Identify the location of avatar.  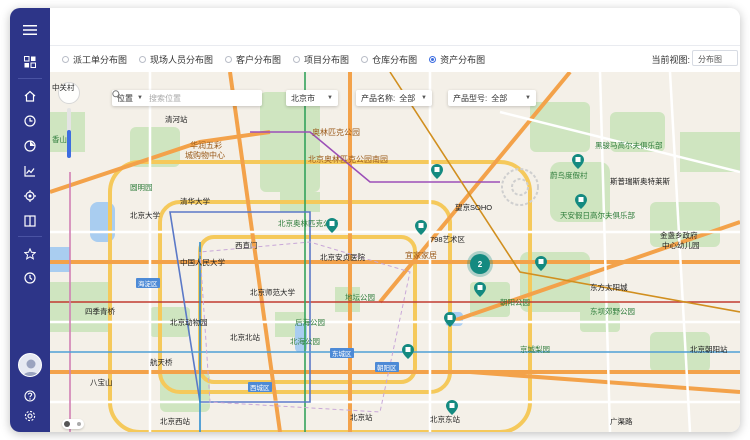
(30, 365).